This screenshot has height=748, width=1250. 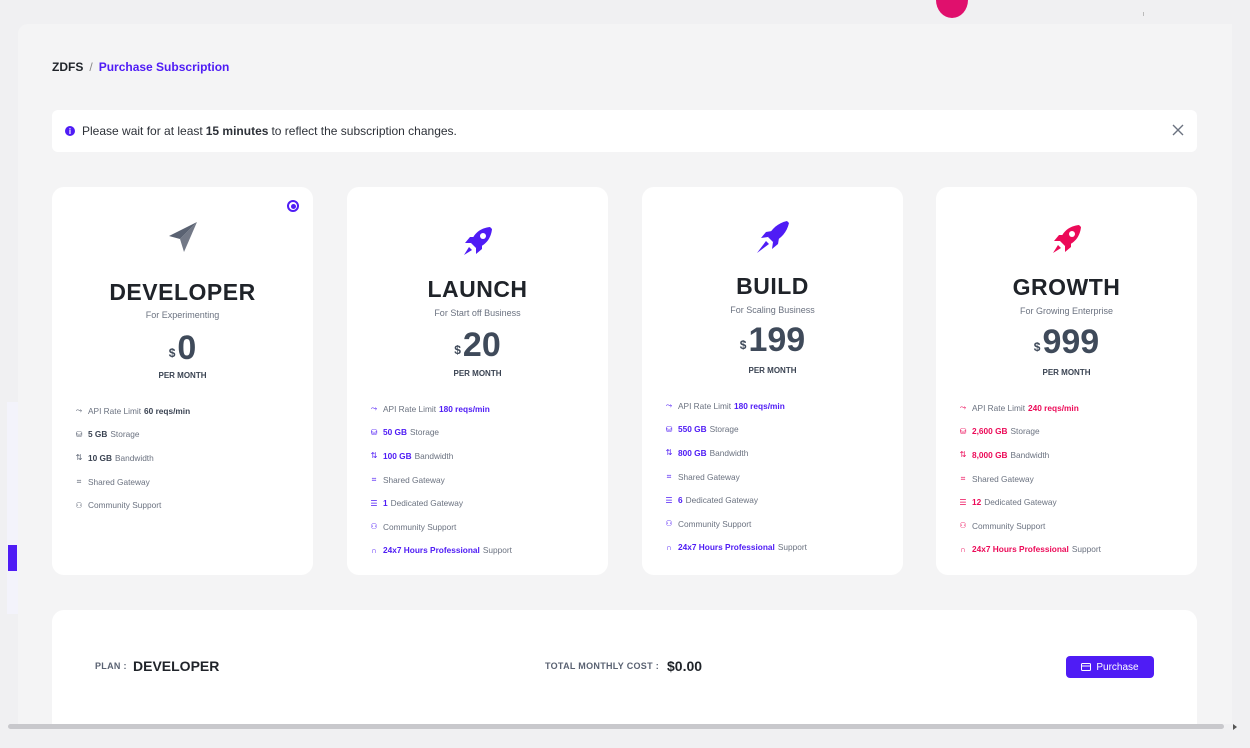 What do you see at coordinates (778, 430) in the screenshot?
I see `feature-item: ⛁ 550 GB Storage` at bounding box center [778, 430].